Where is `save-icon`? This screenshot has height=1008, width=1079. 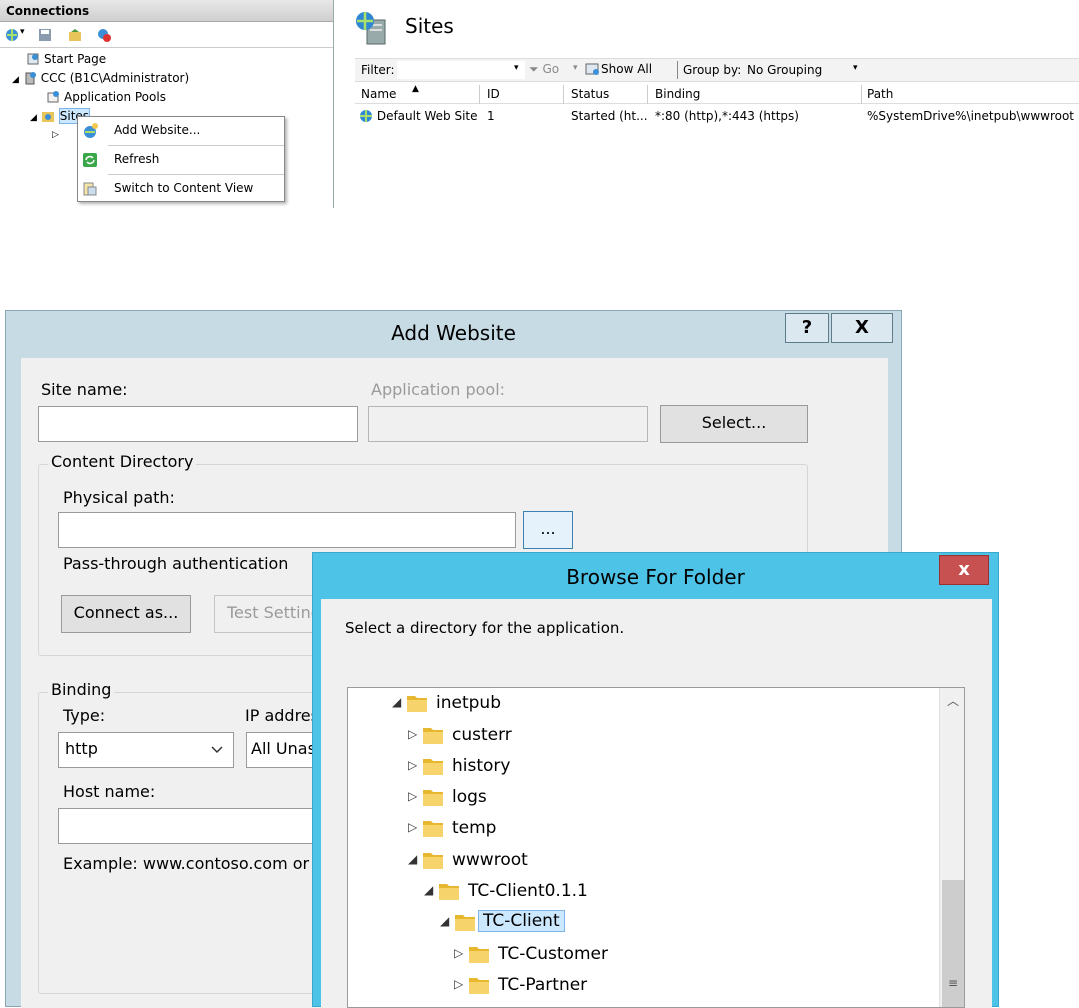 save-icon is located at coordinates (45, 35).